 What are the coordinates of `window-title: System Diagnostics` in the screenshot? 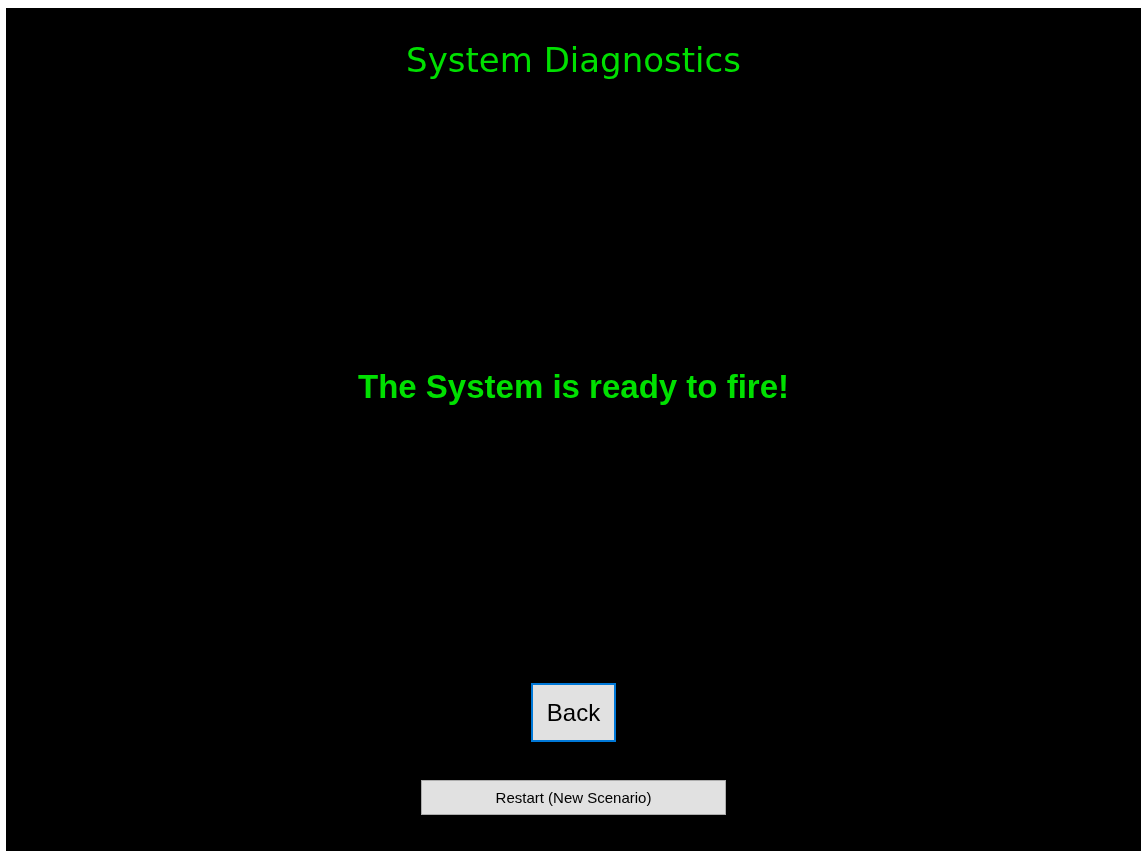 It's located at (573, 60).